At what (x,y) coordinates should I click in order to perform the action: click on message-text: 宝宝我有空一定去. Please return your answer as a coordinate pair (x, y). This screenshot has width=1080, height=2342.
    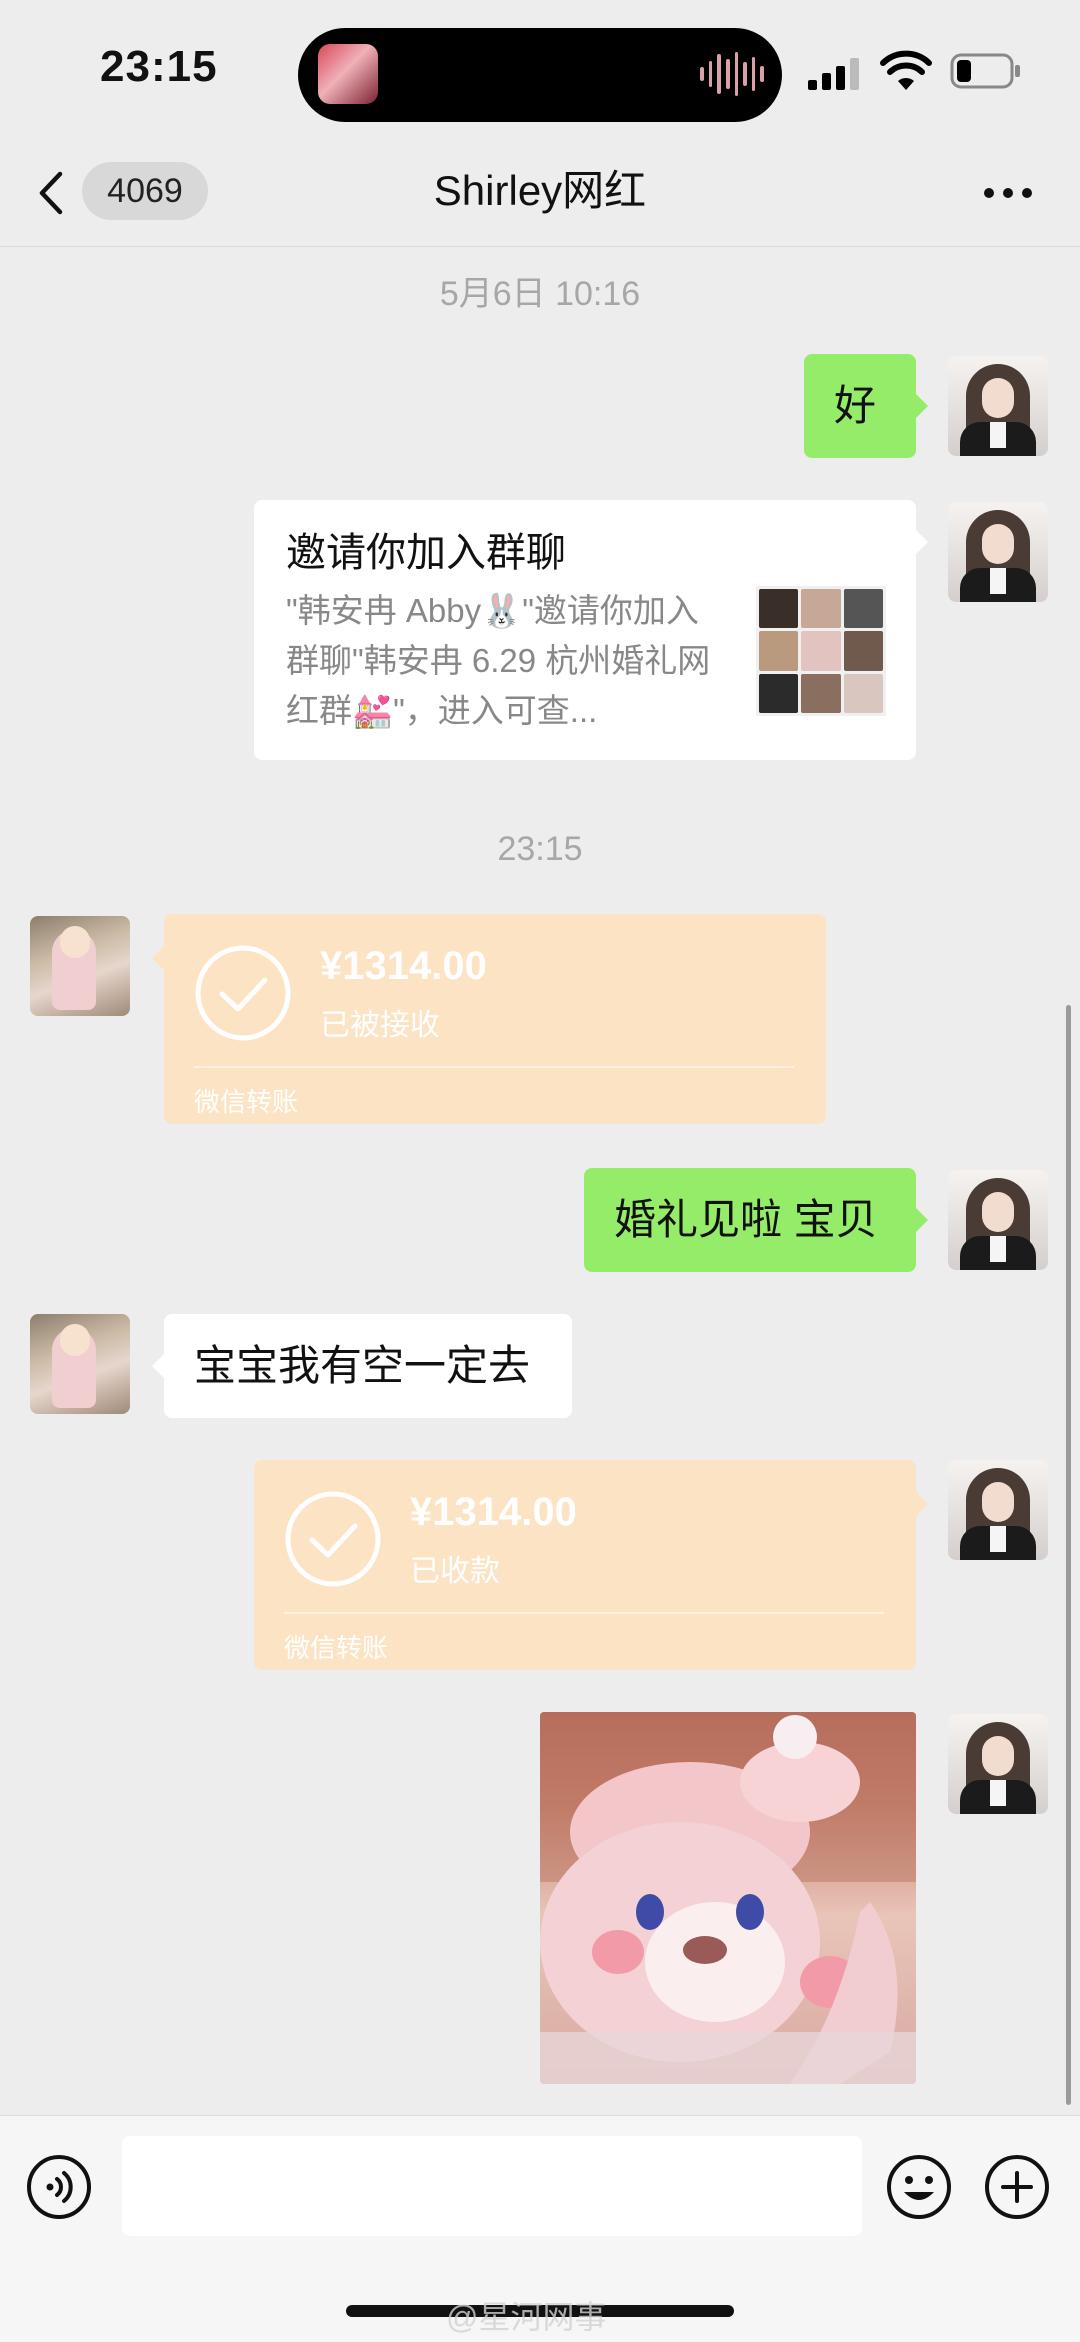
    Looking at the image, I should click on (362, 1365).